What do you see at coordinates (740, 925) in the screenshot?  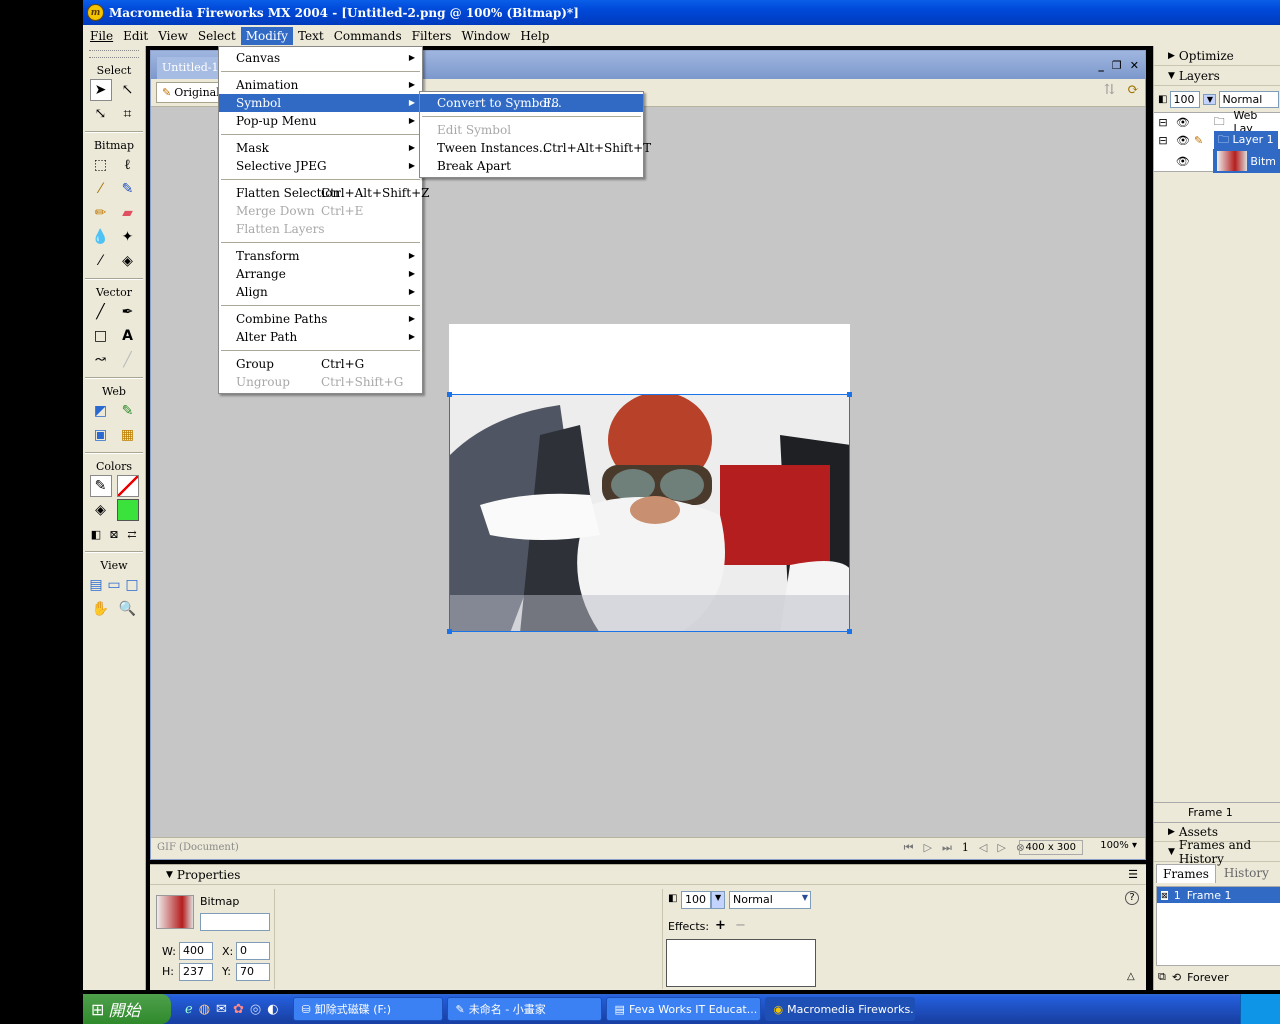 I see `remove-effect-icon: −` at bounding box center [740, 925].